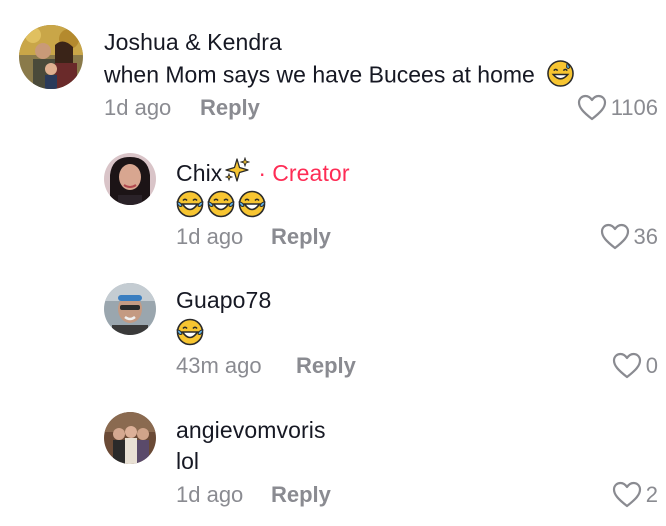  Describe the element at coordinates (634, 107) in the screenshot. I see `like-count: 1106` at that location.